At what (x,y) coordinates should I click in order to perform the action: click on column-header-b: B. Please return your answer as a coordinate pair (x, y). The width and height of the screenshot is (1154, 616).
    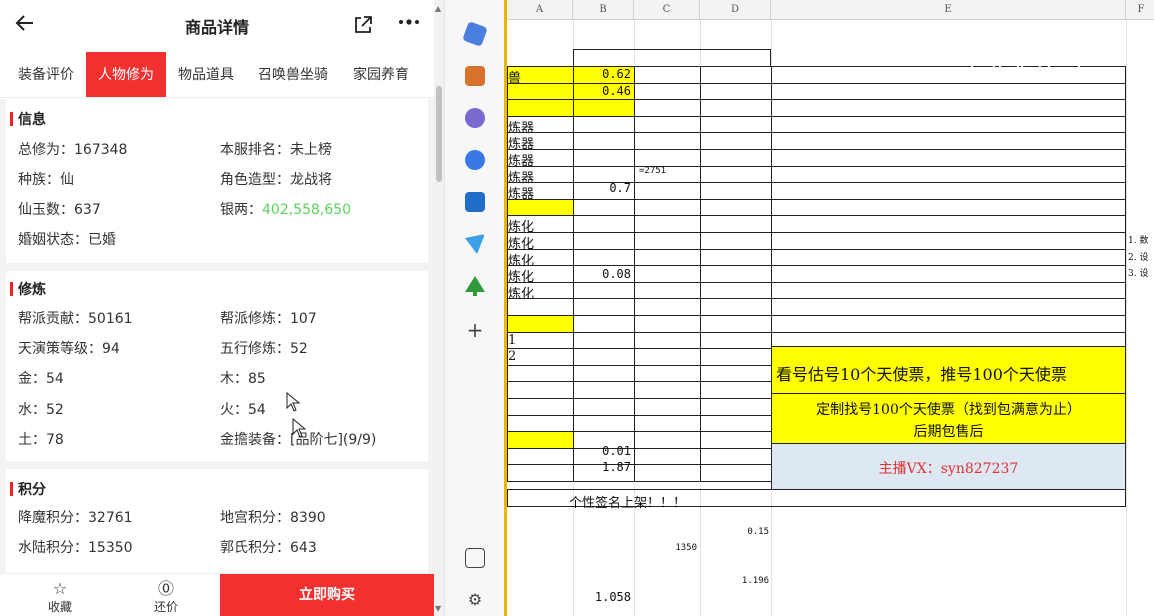
    Looking at the image, I should click on (603, 10).